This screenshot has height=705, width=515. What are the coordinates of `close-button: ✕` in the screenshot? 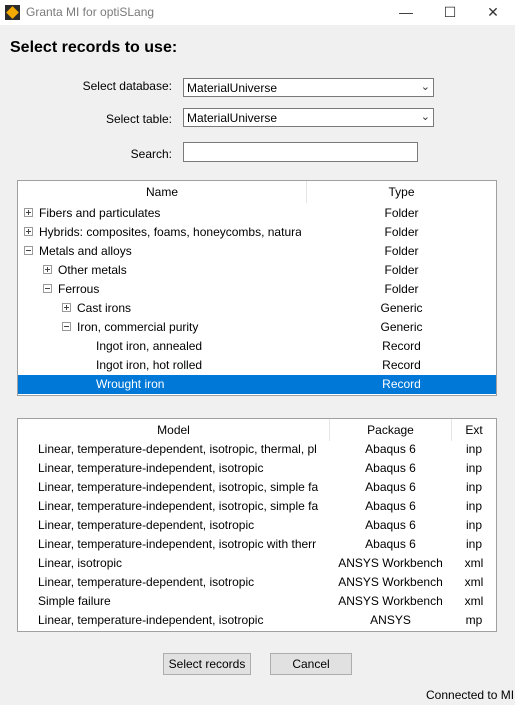 It's located at (493, 12).